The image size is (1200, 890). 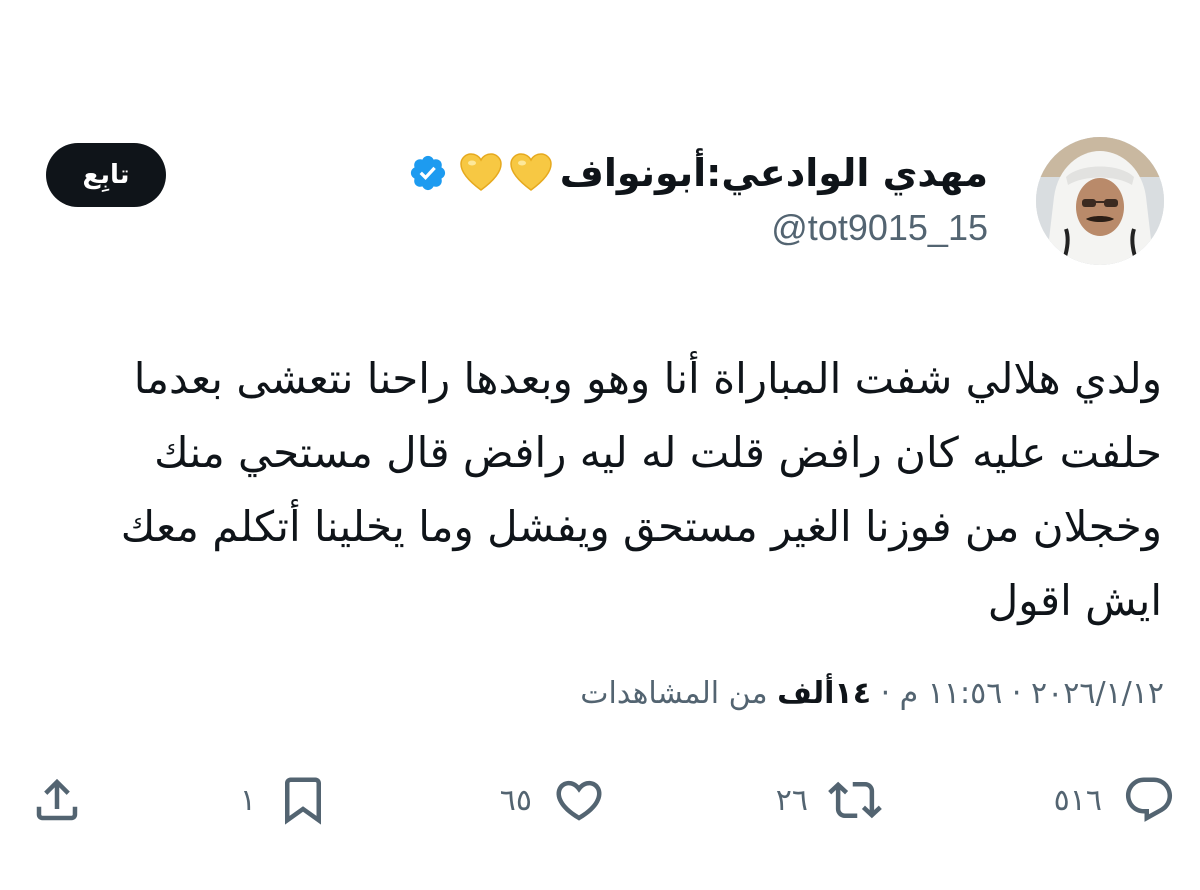 I want to click on retweet-count: ٢٦, so click(x=791, y=800).